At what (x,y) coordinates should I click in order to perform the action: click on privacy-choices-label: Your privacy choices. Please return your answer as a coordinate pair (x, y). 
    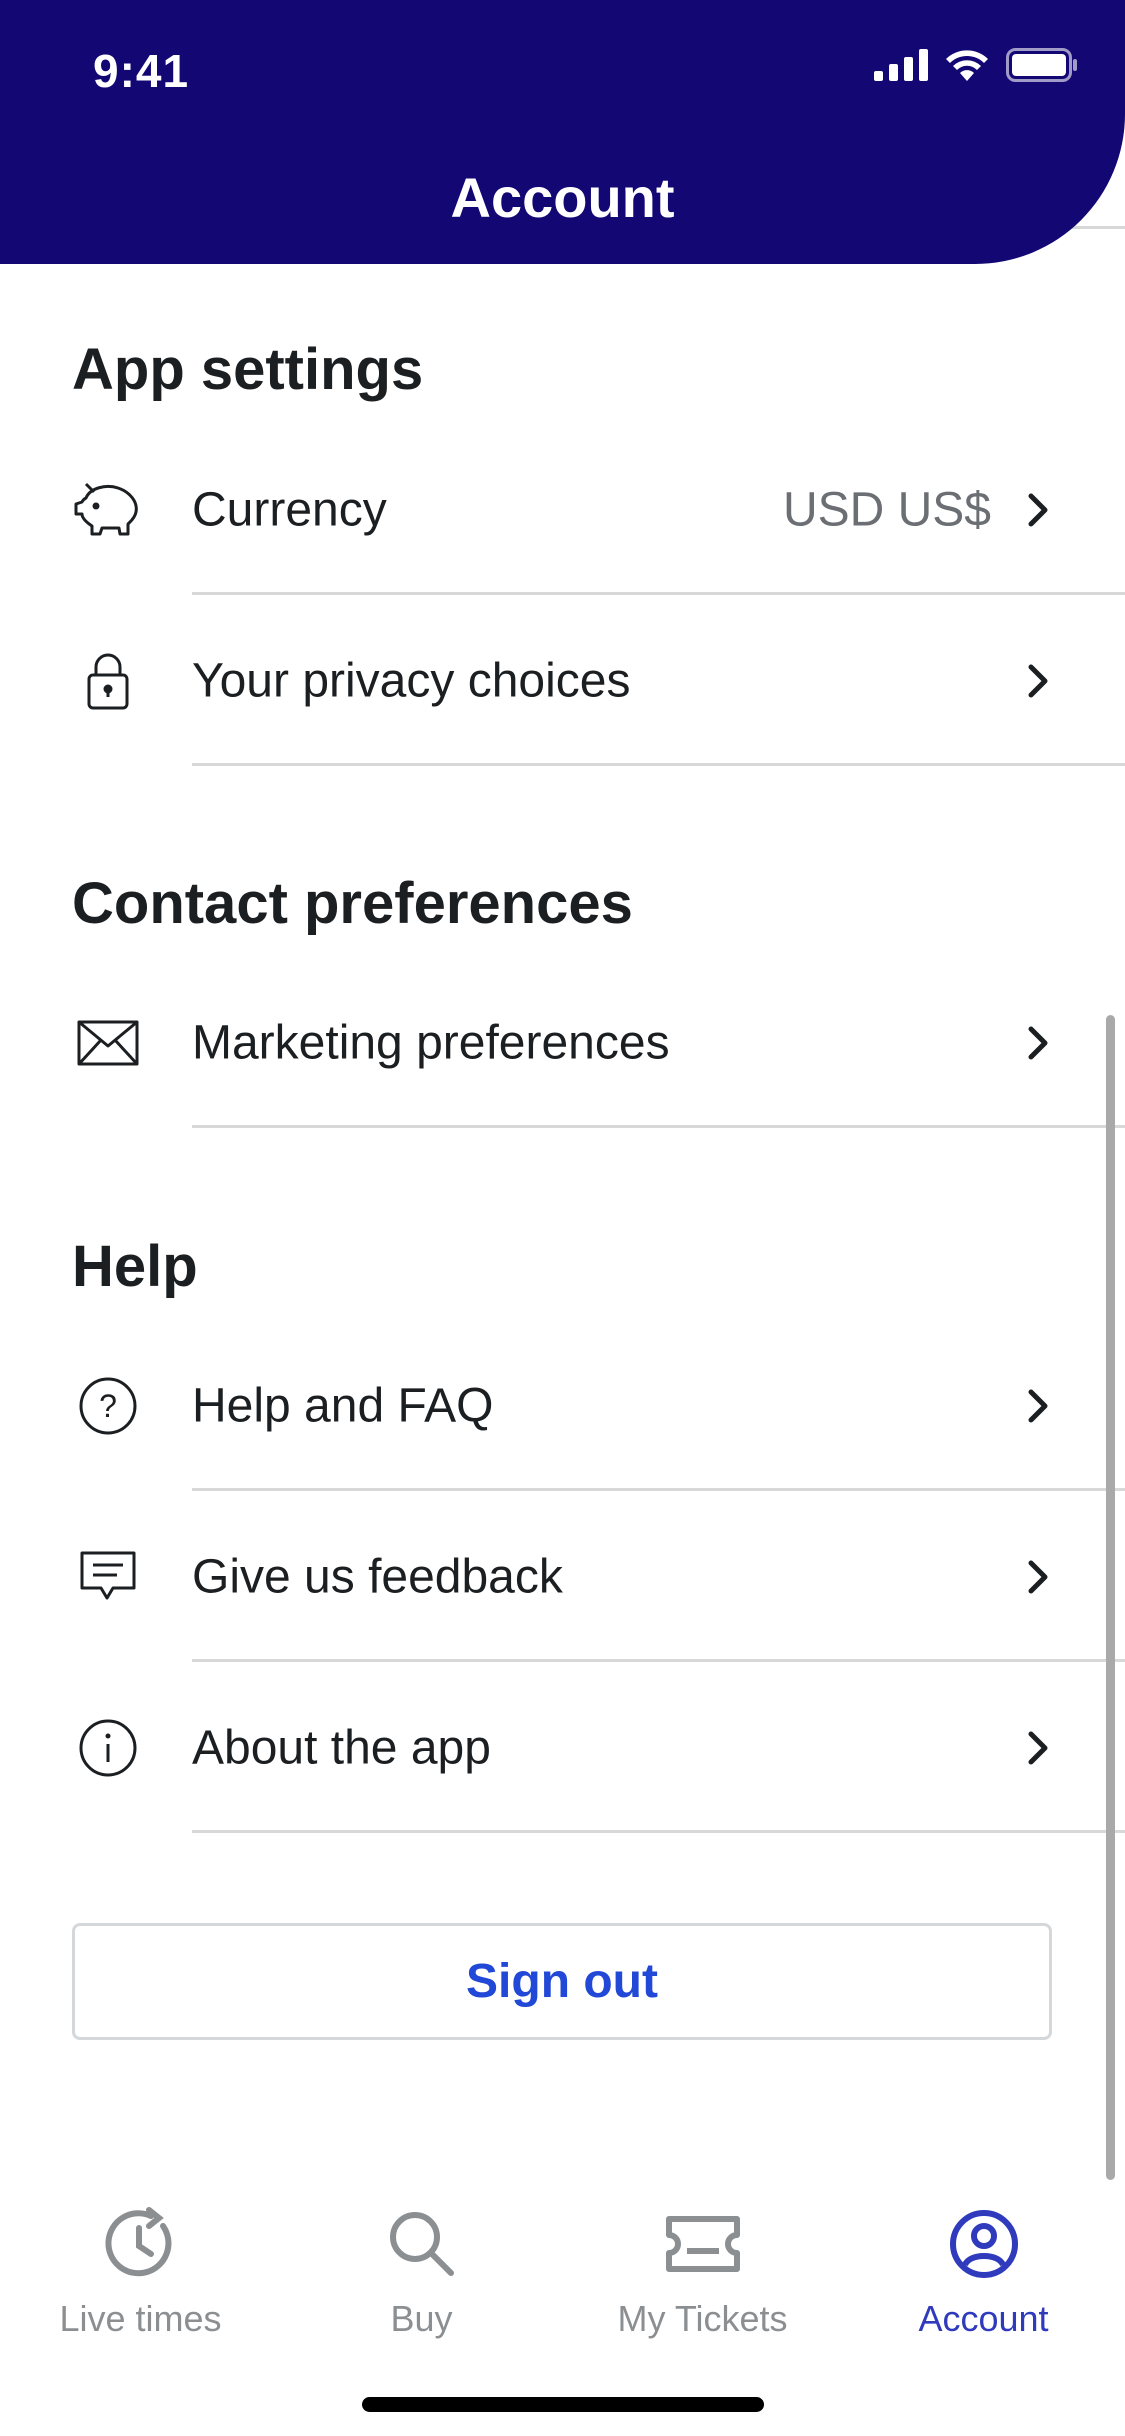
    Looking at the image, I should click on (411, 680).